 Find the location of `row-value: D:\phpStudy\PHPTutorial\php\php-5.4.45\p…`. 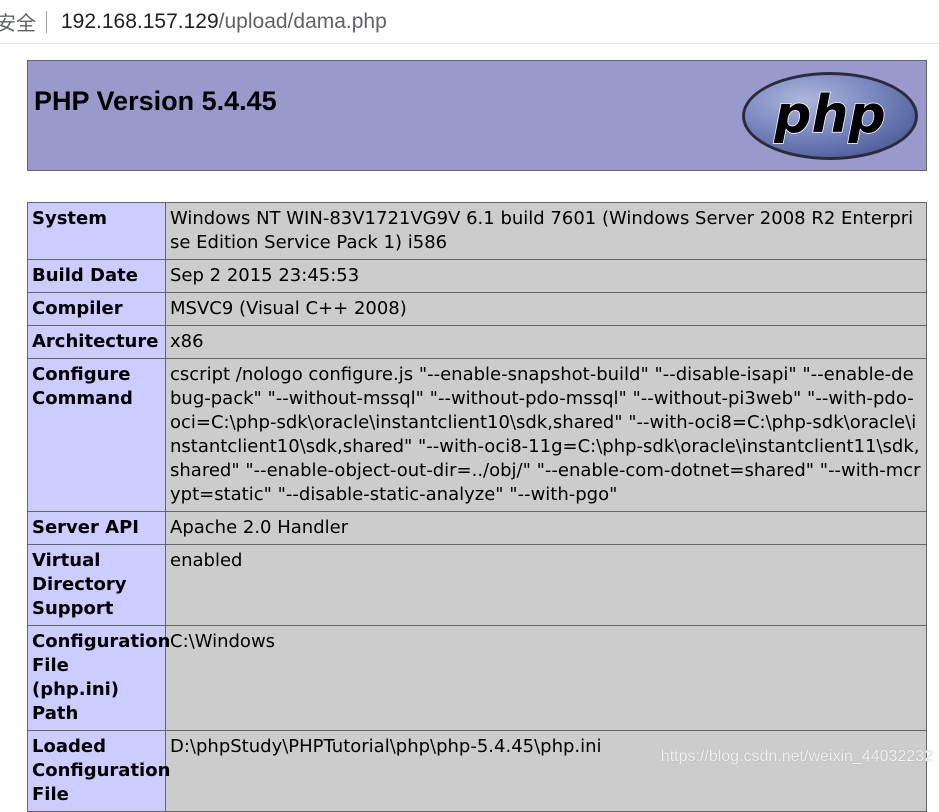

row-value: D:\phpStudy\PHPTutorial\php\php-5.4.45\p… is located at coordinates (546, 771).